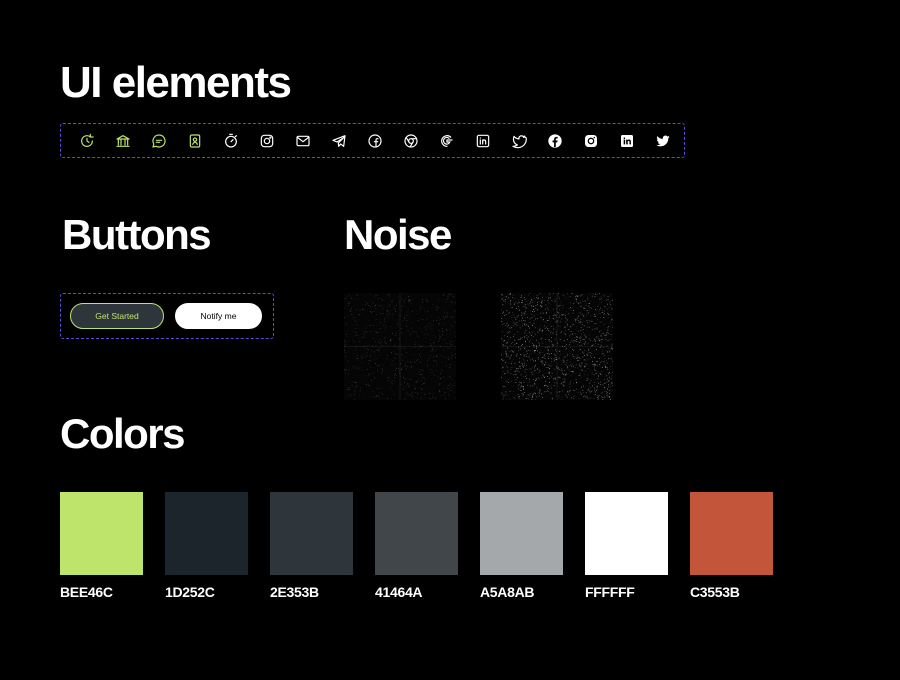 The height and width of the screenshot is (680, 900). Describe the element at coordinates (610, 592) in the screenshot. I see `color-label-6: FFFFFF` at that location.